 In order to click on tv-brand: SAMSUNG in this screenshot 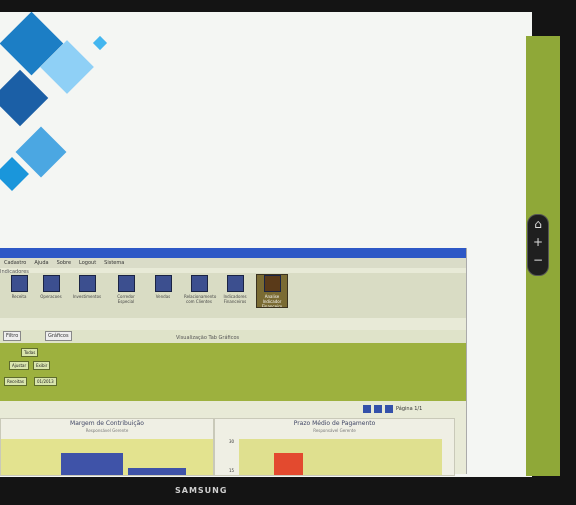, I will do `click(201, 490)`.